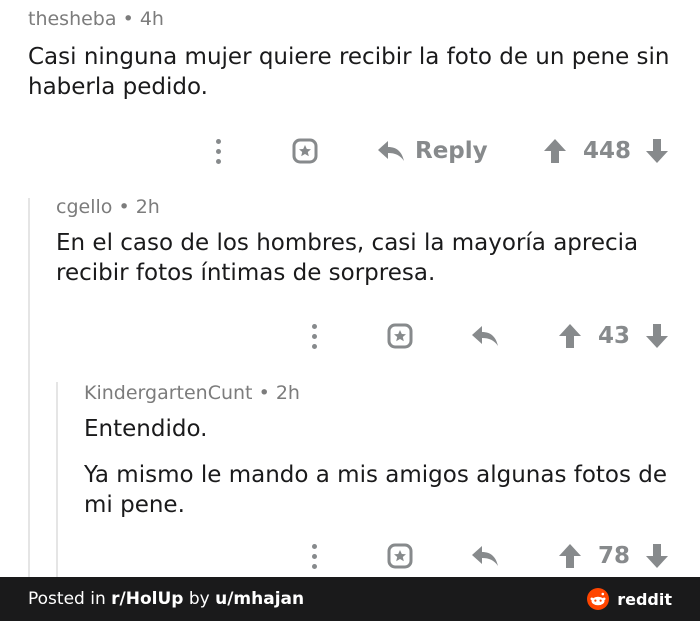 The image size is (700, 621). Describe the element at coordinates (259, 599) in the screenshot. I see `user-link: u/mhajan` at that location.